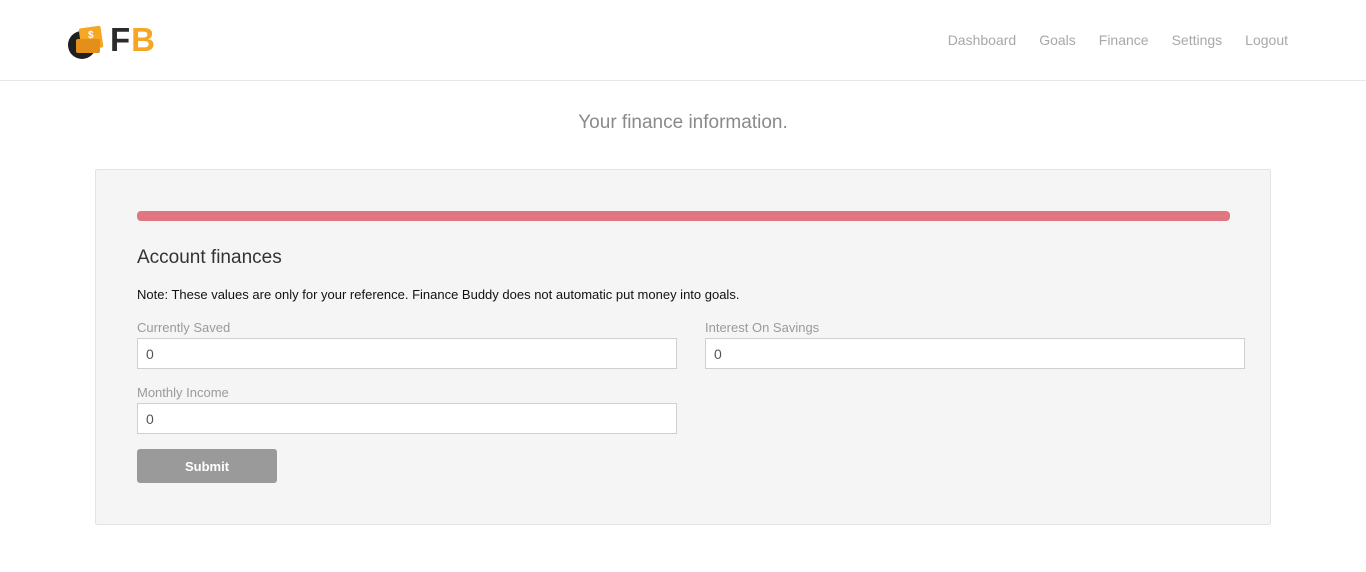 This screenshot has width=1366, height=572. What do you see at coordinates (183, 392) in the screenshot?
I see `monthly-income-label: Monthly Income` at bounding box center [183, 392].